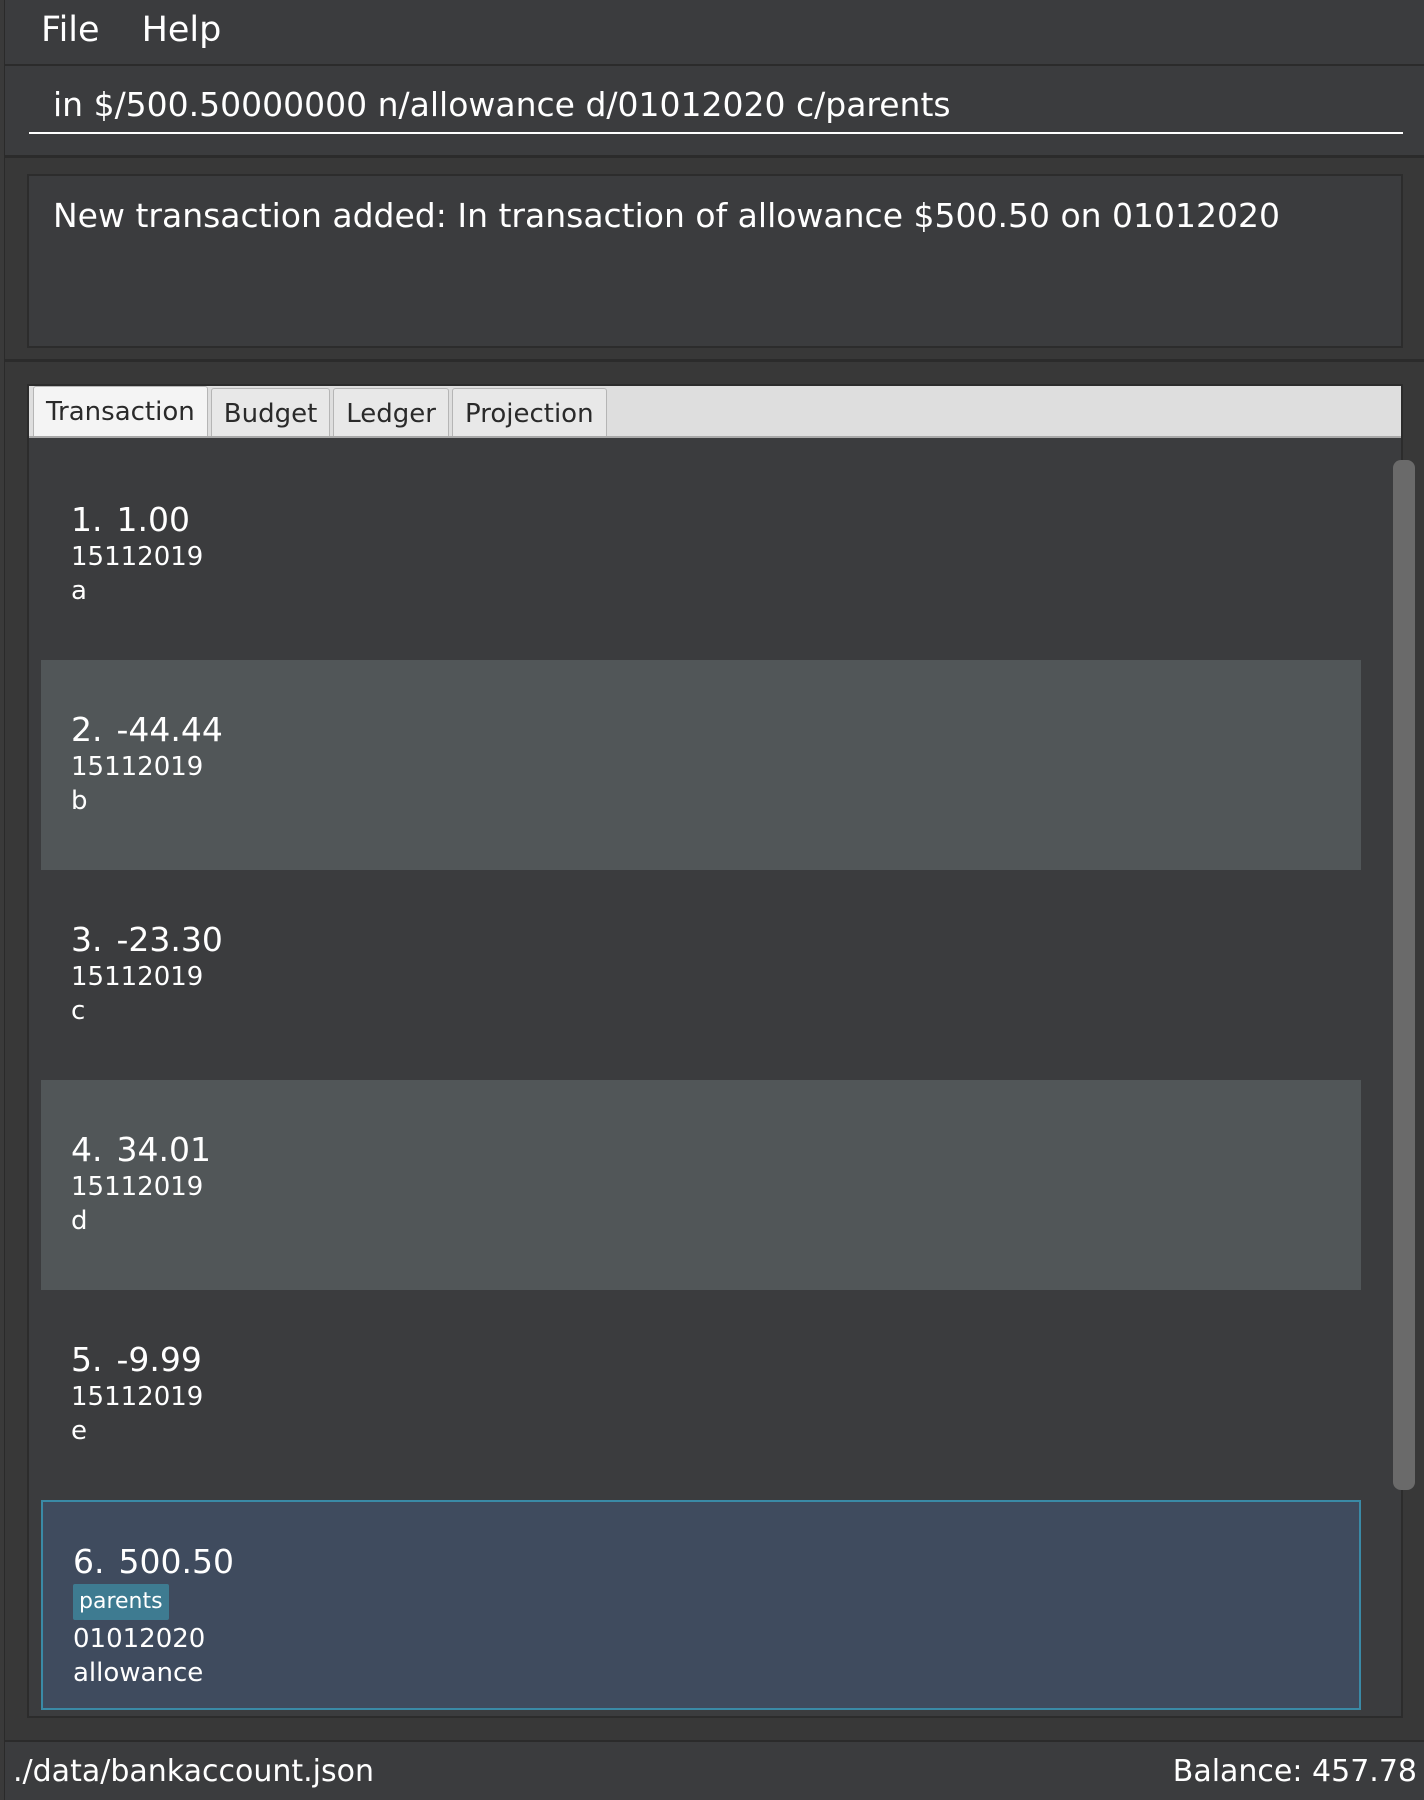 The image size is (1424, 1800). Describe the element at coordinates (1404, 975) in the screenshot. I see `list-scrollbar` at that location.